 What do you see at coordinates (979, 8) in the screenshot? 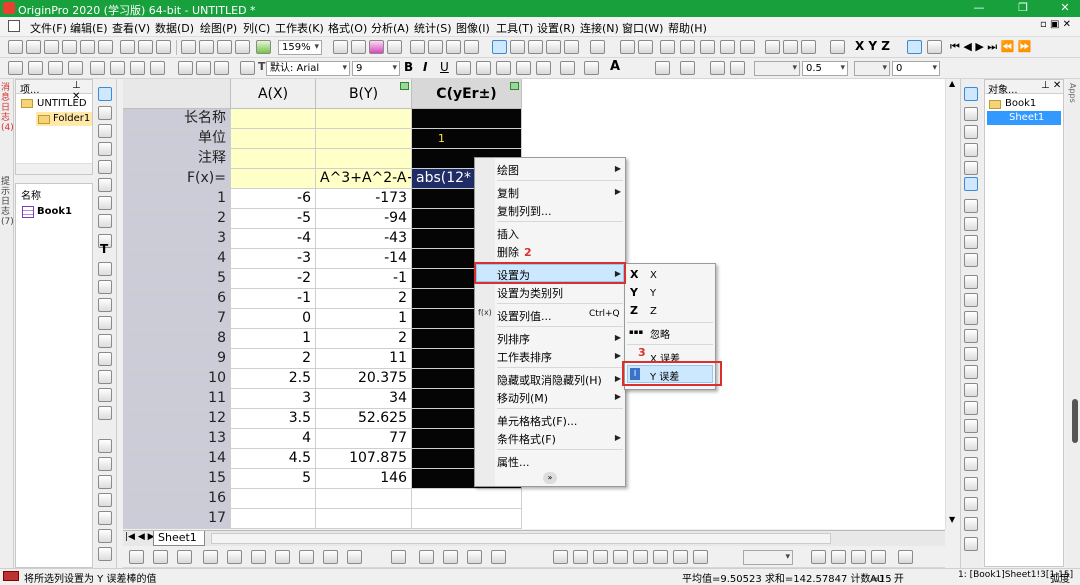
I see `minimize-icon: —` at bounding box center [979, 8].